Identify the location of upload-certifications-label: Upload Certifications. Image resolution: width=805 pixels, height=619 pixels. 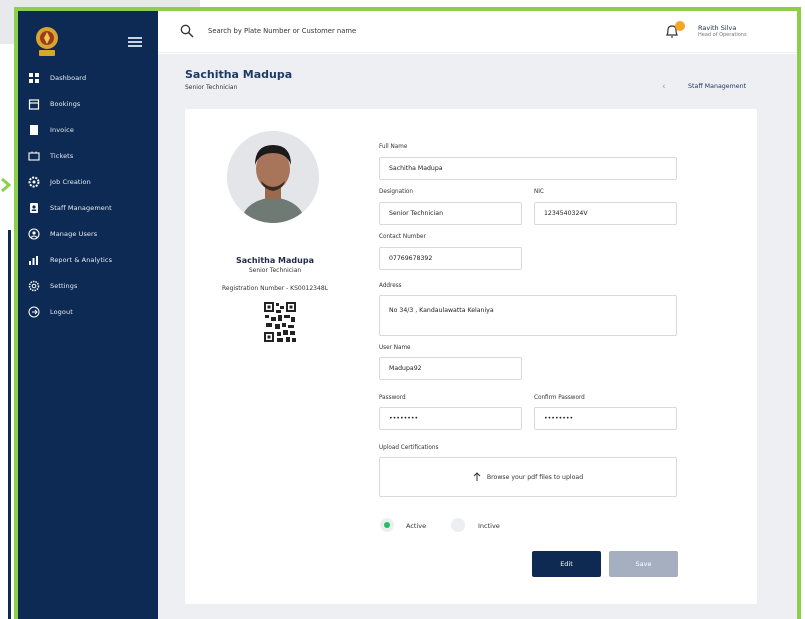
(409, 448).